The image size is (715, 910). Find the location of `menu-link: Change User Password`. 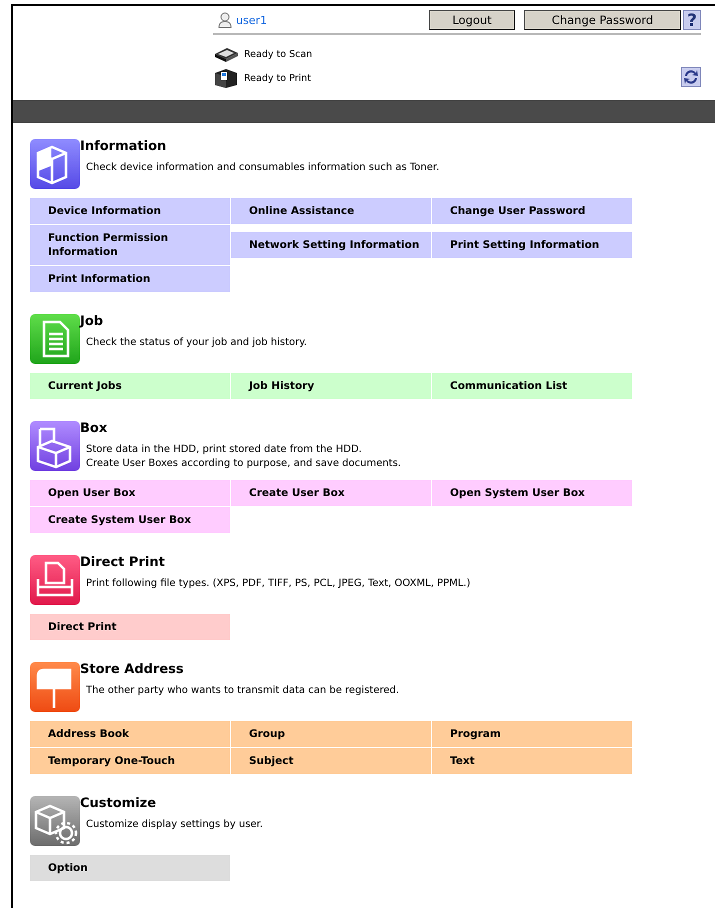

menu-link: Change User Password is located at coordinates (532, 211).